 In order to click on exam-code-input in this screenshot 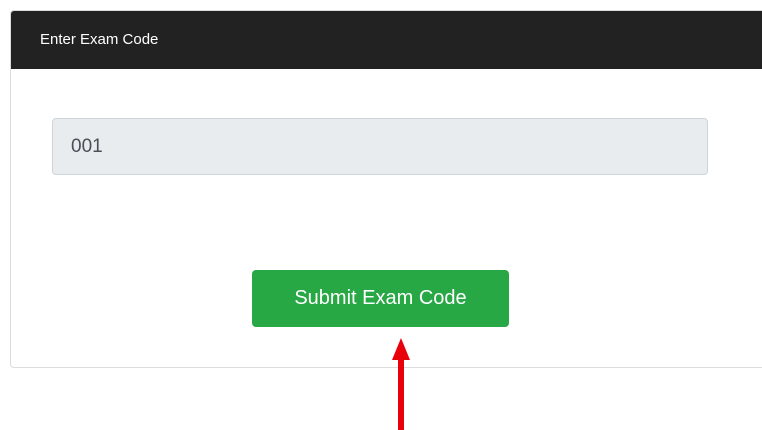, I will do `click(380, 146)`.